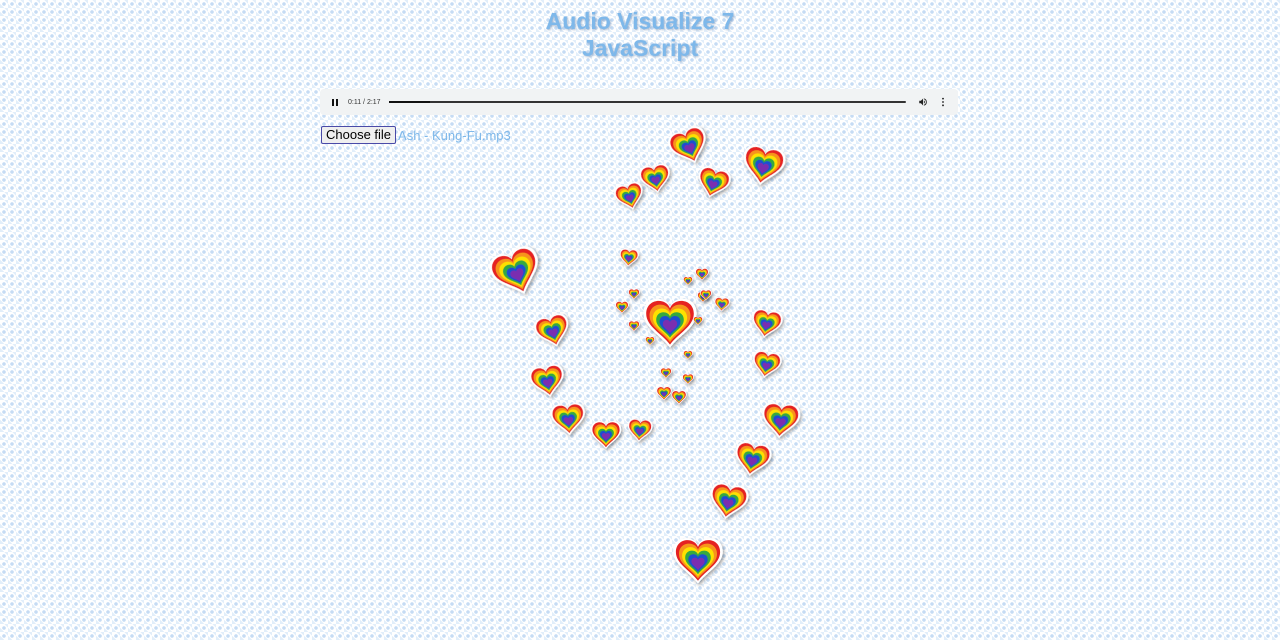 The image size is (1280, 640). What do you see at coordinates (640, 21) in the screenshot?
I see `title-line-1: Audio Visualize 7` at bounding box center [640, 21].